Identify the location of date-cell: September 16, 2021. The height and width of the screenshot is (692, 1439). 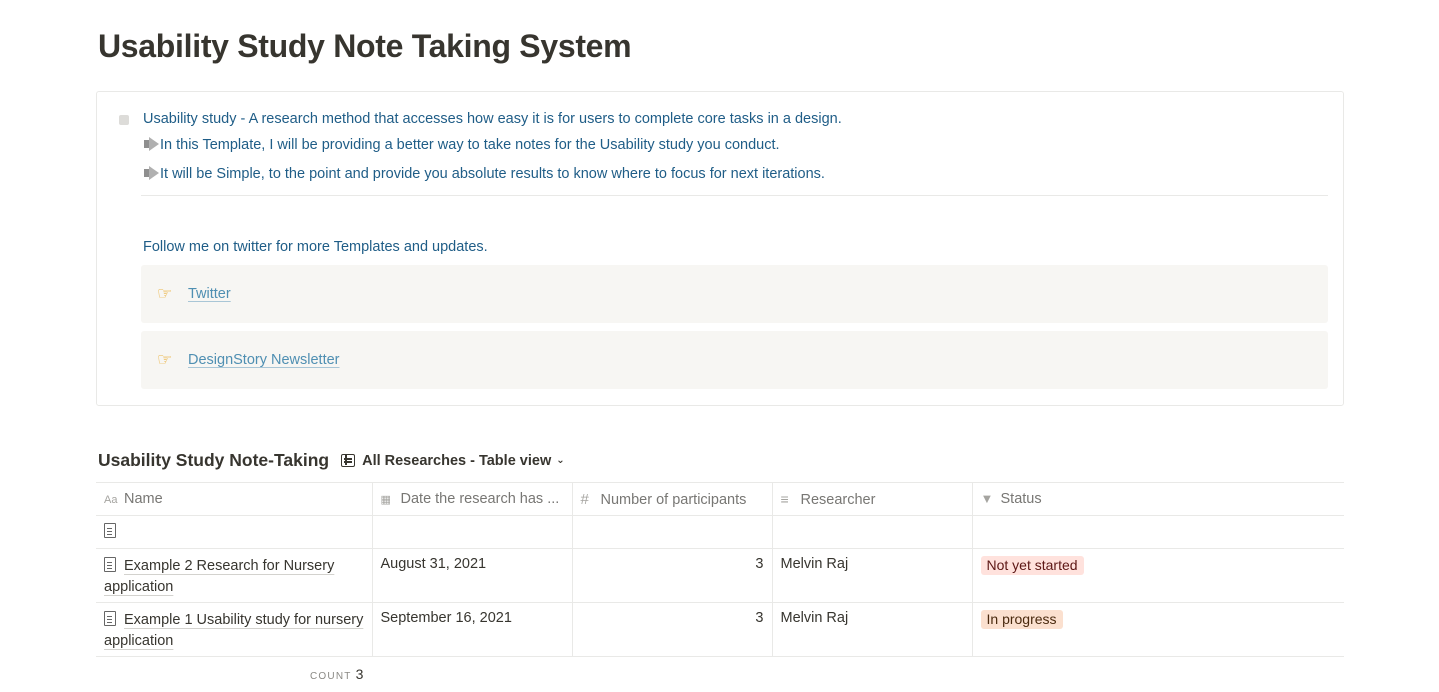
(472, 629).